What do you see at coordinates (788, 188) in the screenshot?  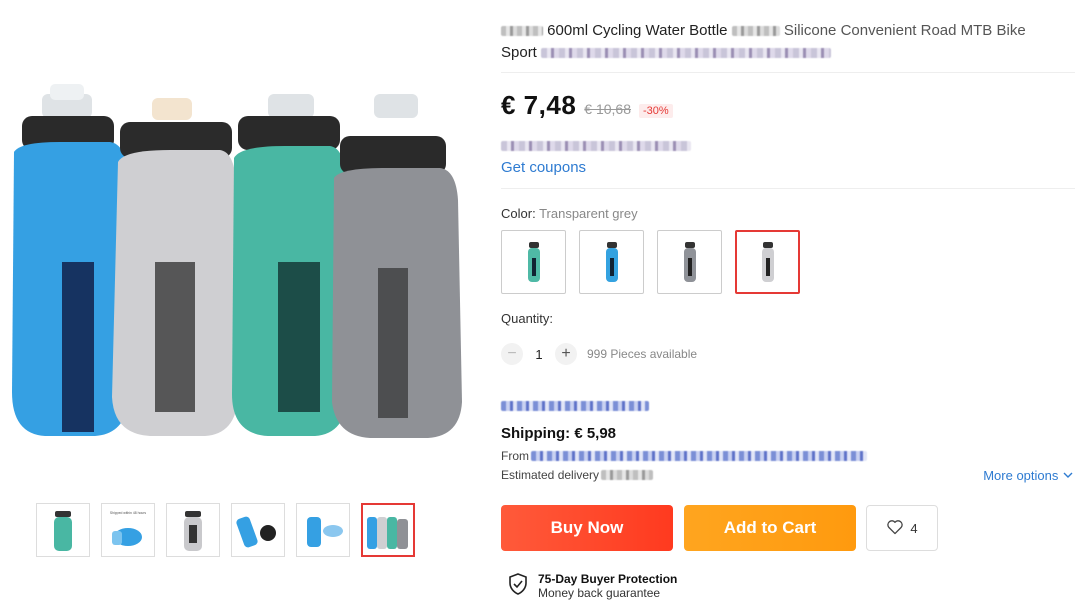 I see `price-divider` at bounding box center [788, 188].